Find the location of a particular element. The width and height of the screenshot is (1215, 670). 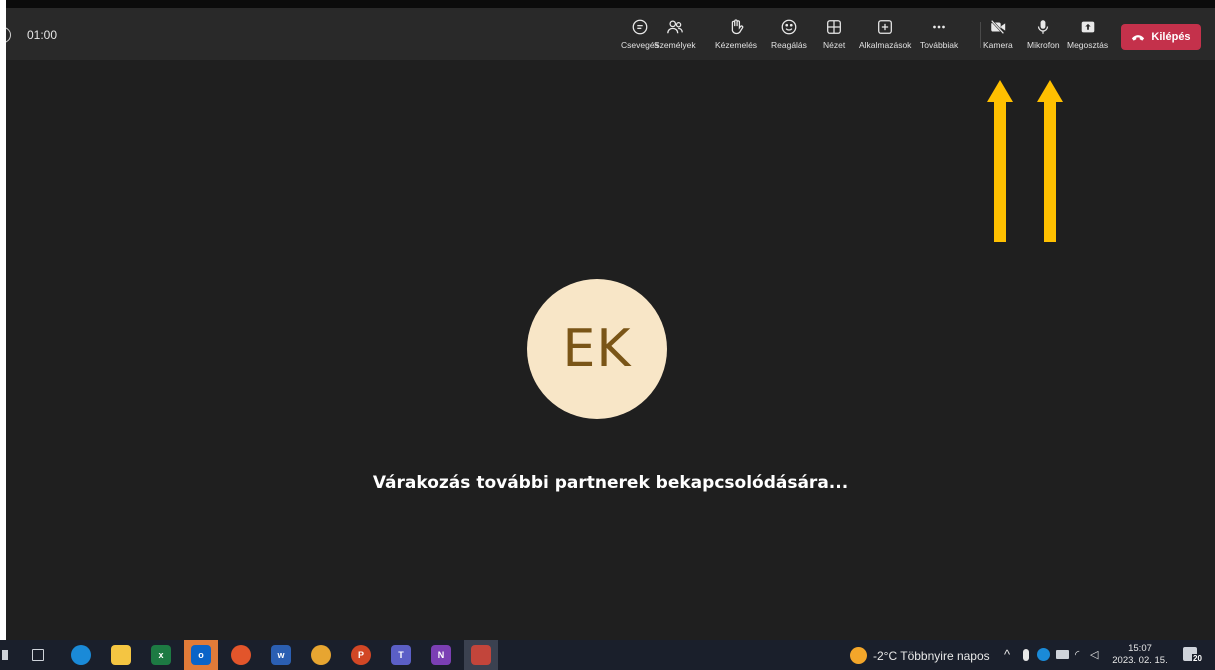

outlook-icon: o is located at coordinates (201, 655).